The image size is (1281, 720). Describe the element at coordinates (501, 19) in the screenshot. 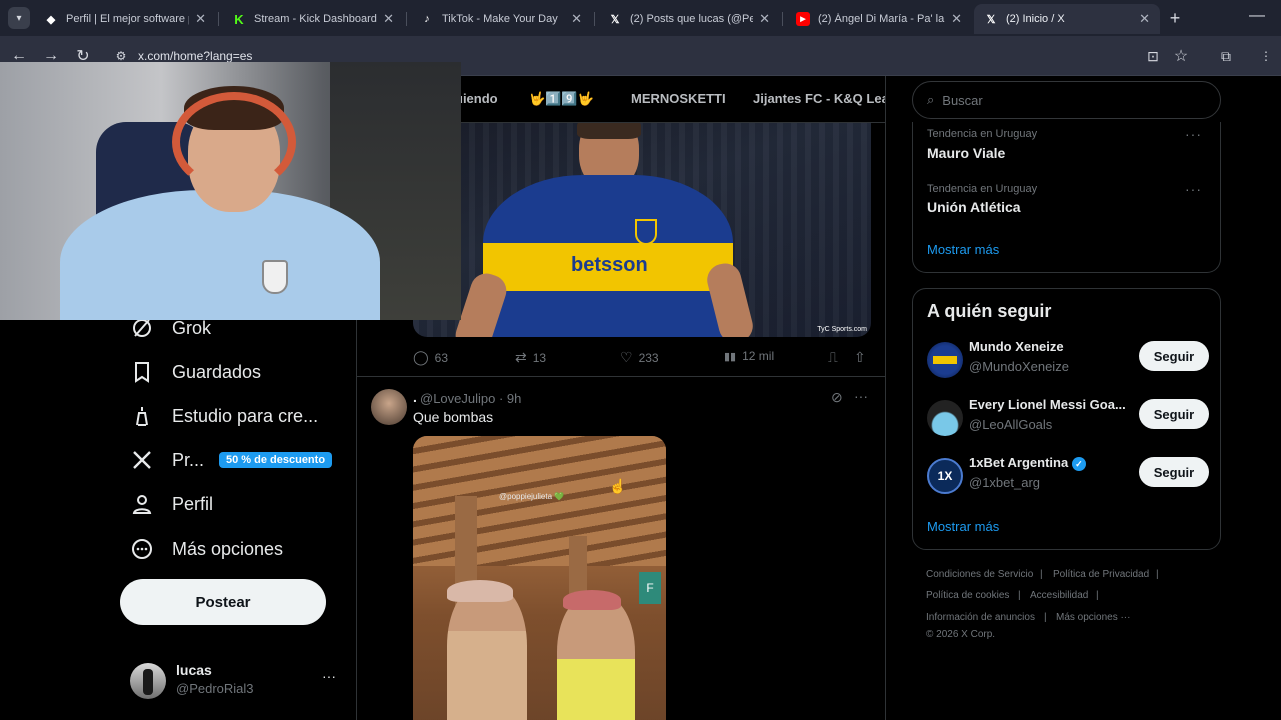

I see `browser-tab-tiktok: ♪ TikTok - Make Your Day ✕` at that location.